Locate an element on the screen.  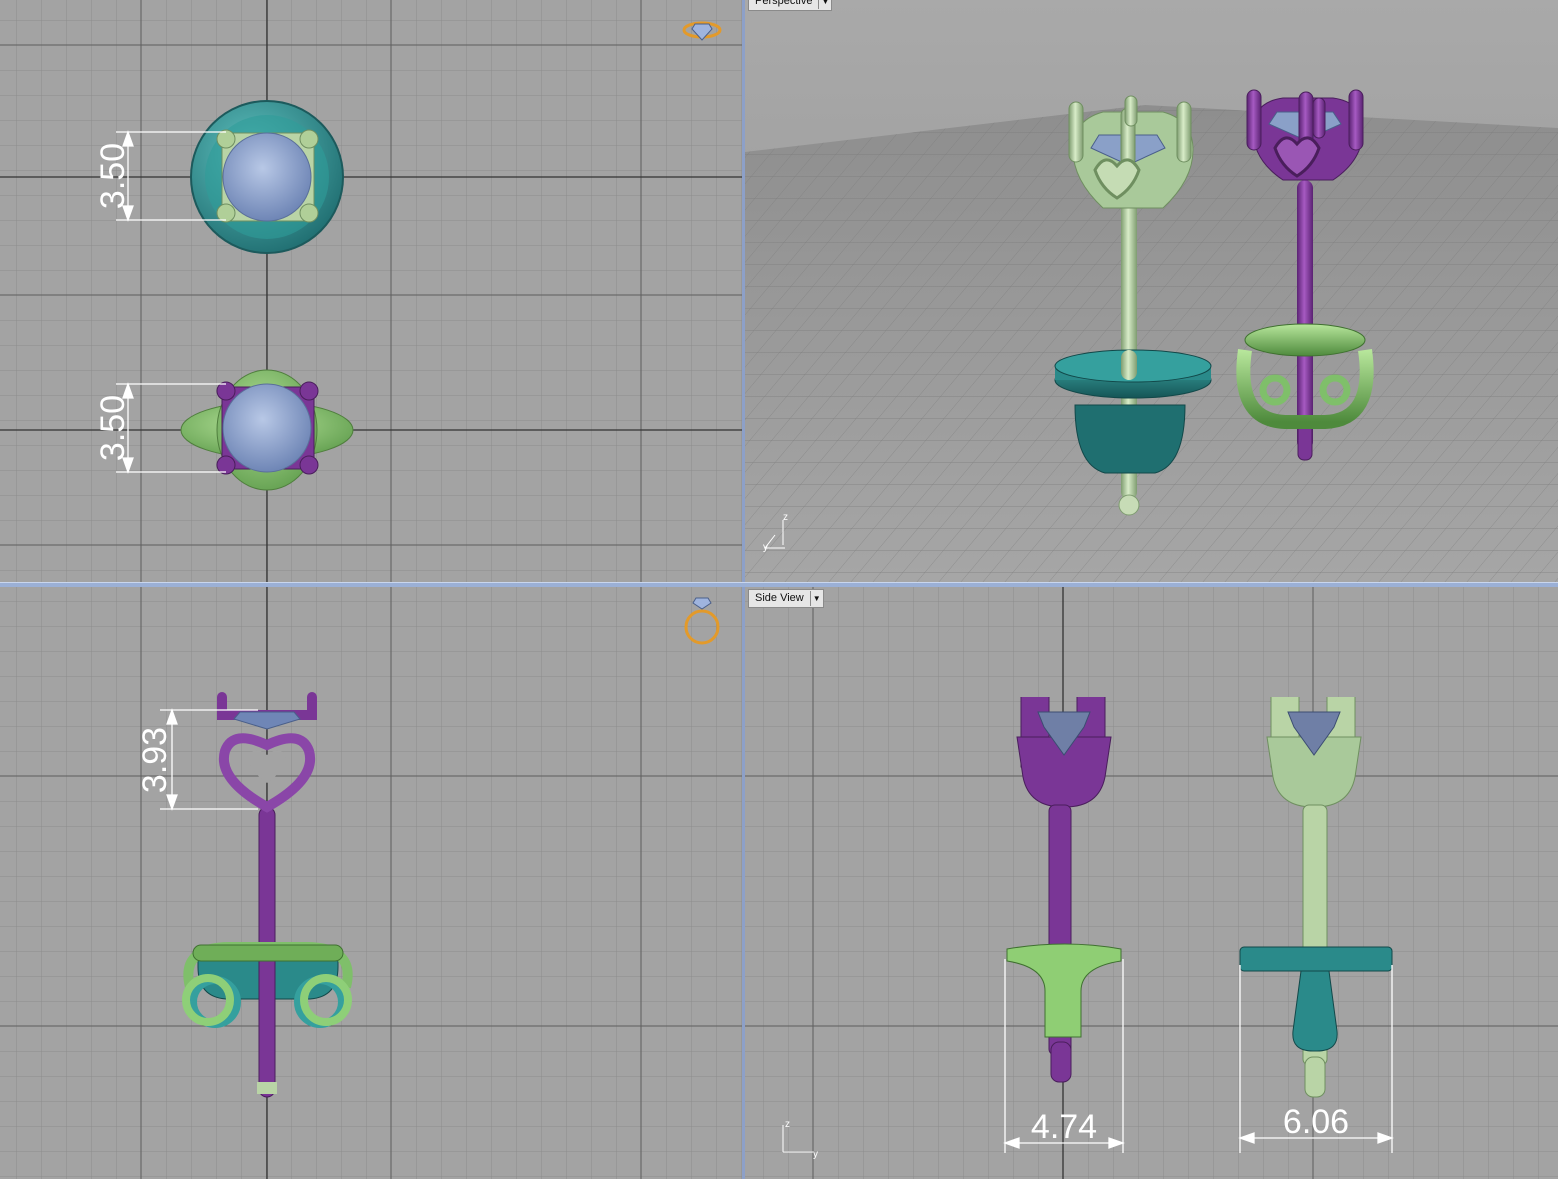
side-view-label: Side View ▼ is located at coordinates (786, 598).